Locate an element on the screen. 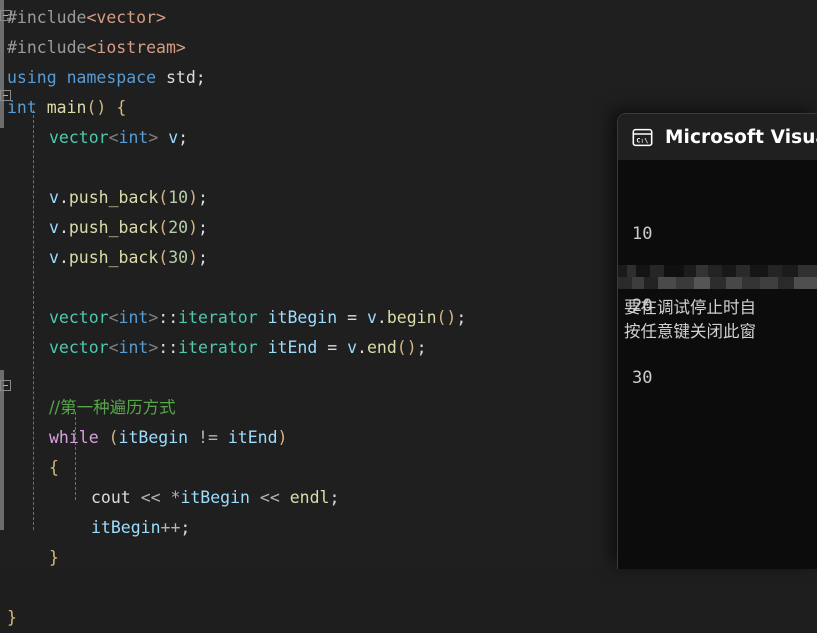  code-token: namespace is located at coordinates (111, 77).